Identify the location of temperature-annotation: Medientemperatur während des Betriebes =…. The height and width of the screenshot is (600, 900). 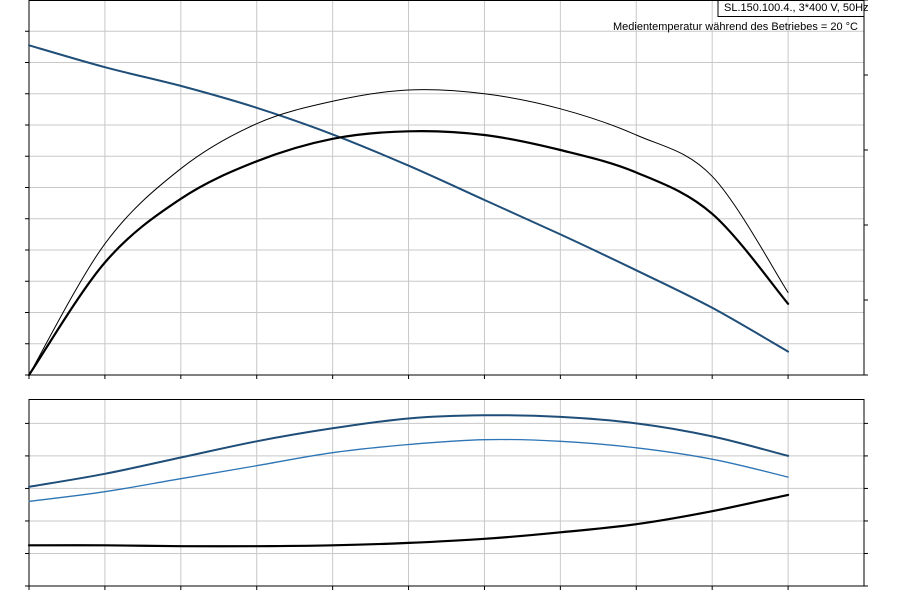
(735, 27).